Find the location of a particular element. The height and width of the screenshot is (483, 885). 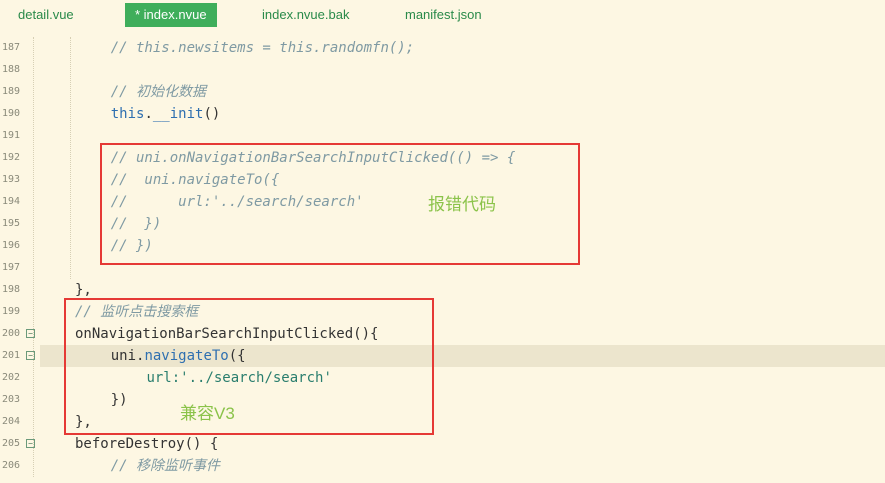

code-token: __init is located at coordinates (178, 114).